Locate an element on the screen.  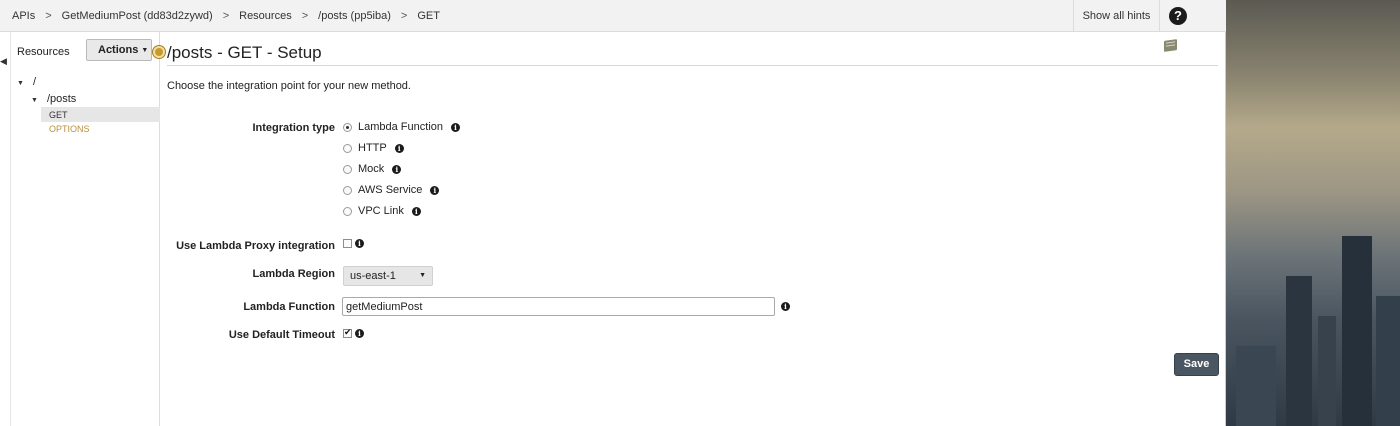
title-divider is located at coordinates (692, 65).